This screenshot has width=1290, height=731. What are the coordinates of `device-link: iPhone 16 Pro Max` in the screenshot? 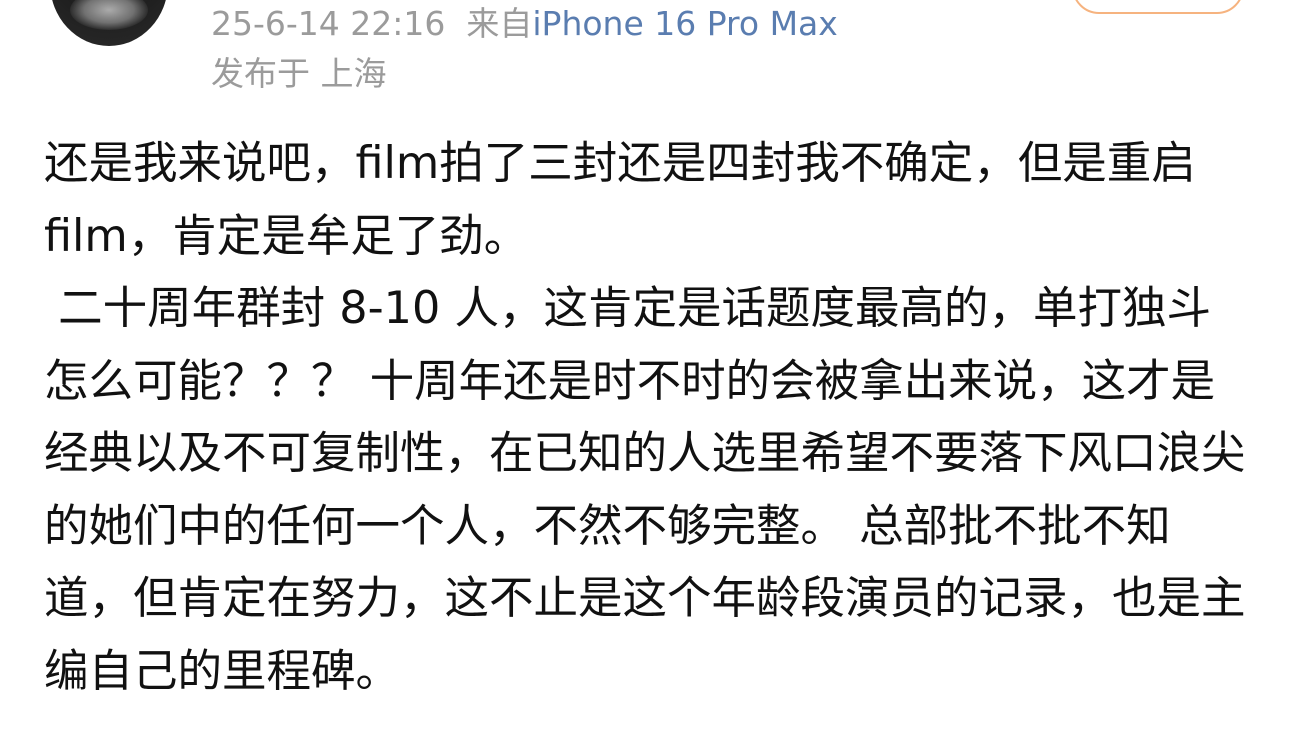 It's located at (684, 23).